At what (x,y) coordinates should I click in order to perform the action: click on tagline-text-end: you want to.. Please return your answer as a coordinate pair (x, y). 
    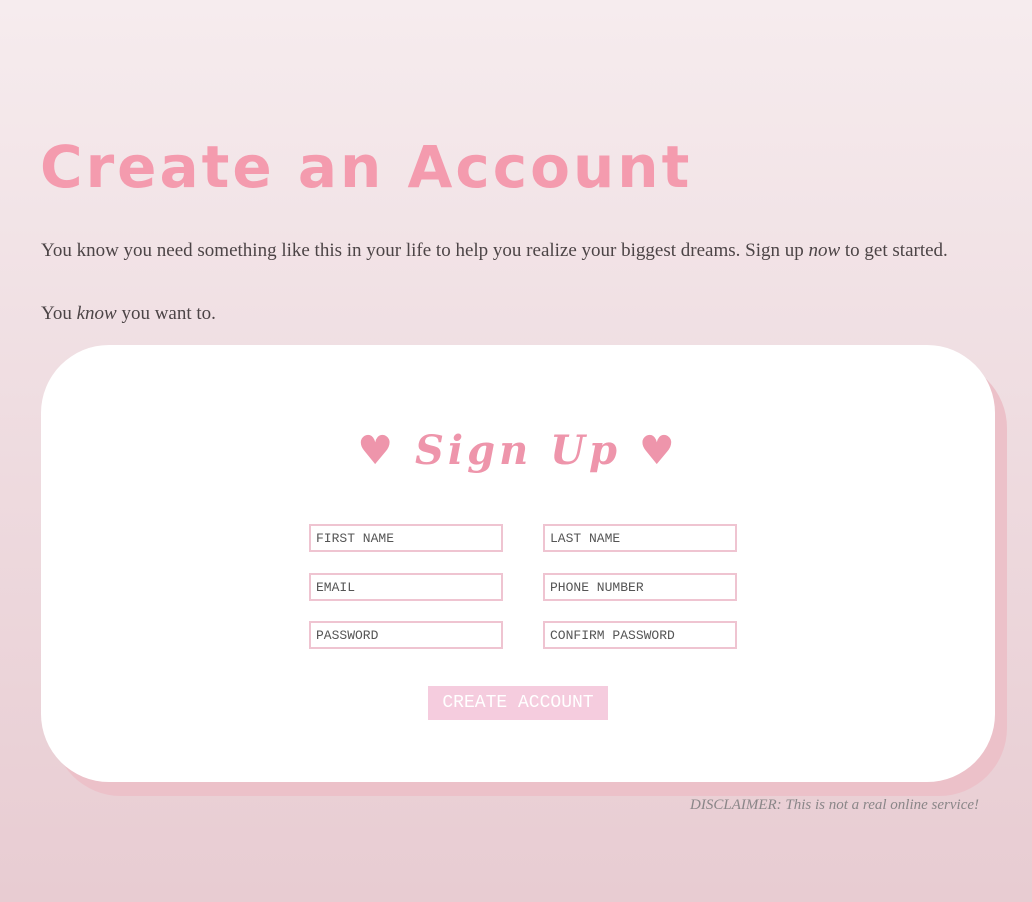
    Looking at the image, I should click on (166, 313).